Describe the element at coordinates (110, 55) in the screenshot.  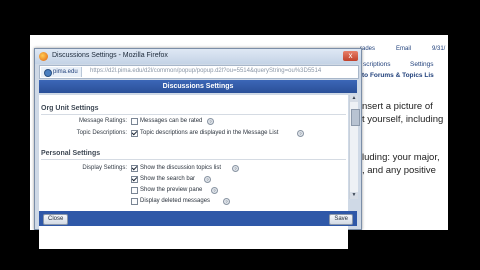
I see `window-title: Discussions Settings - Mozilla Firefox` at that location.